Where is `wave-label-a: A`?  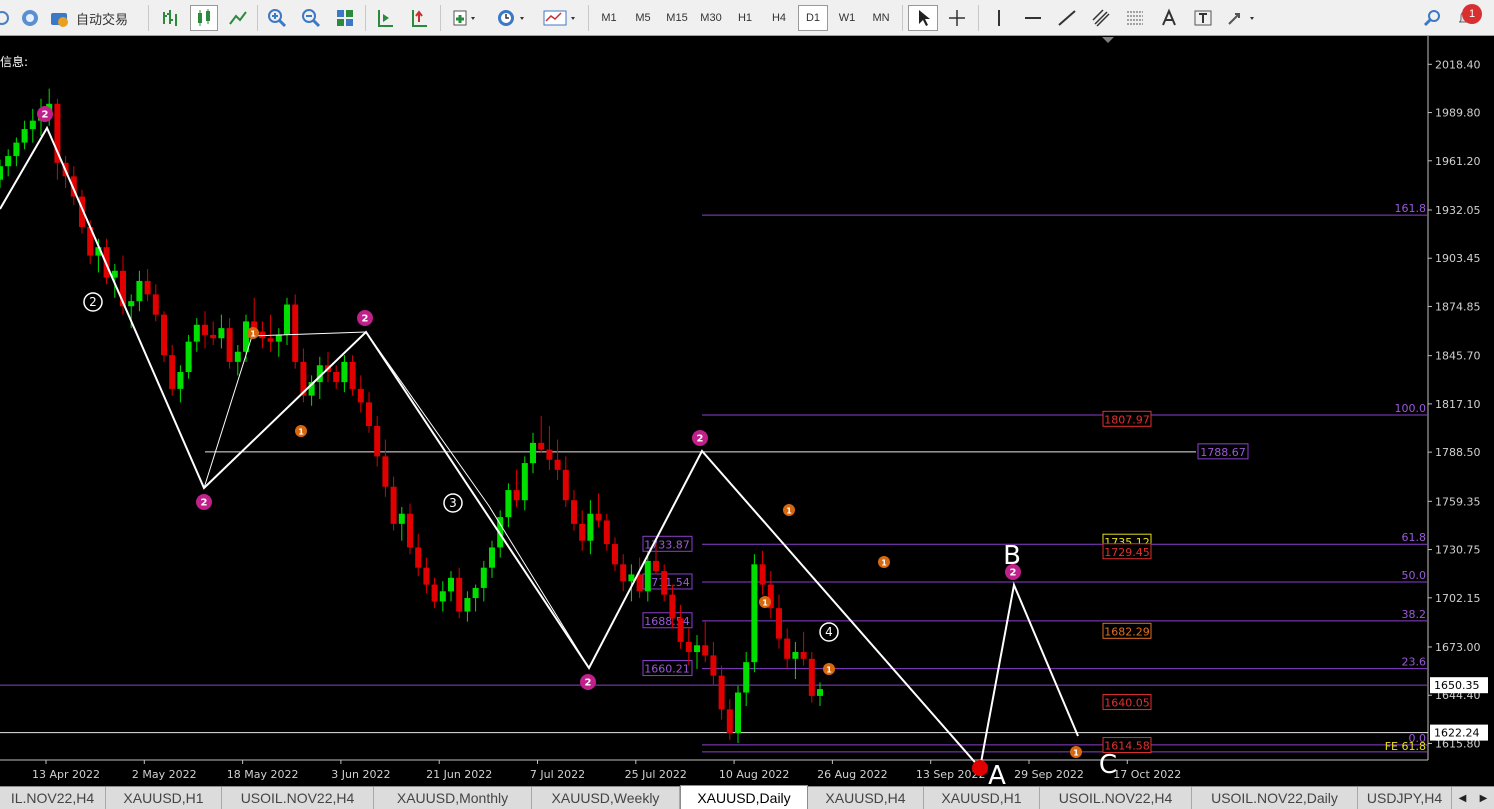
wave-label-a: A is located at coordinates (997, 773).